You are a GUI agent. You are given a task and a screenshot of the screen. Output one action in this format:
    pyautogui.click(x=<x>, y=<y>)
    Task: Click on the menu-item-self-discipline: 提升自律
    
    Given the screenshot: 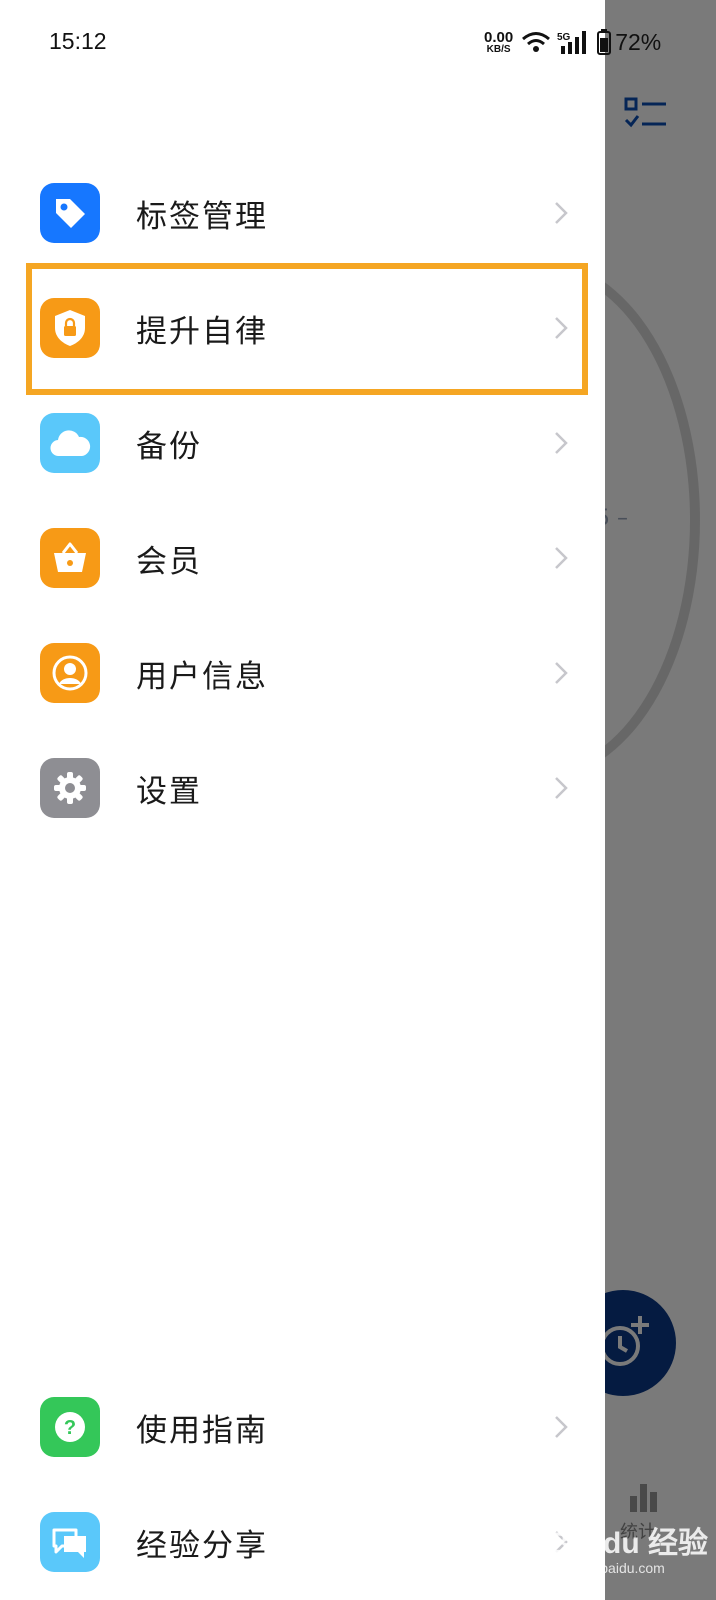 What is the action you would take?
    pyautogui.click(x=302, y=328)
    